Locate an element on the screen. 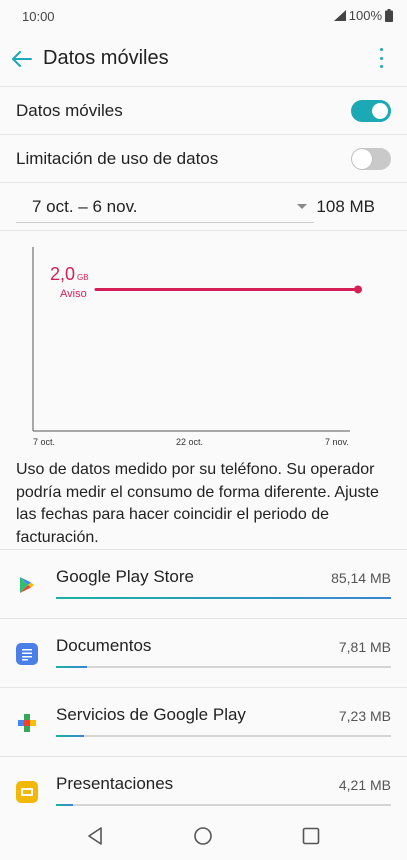 The width and height of the screenshot is (407, 860). play-services-icon is located at coordinates (27, 723).